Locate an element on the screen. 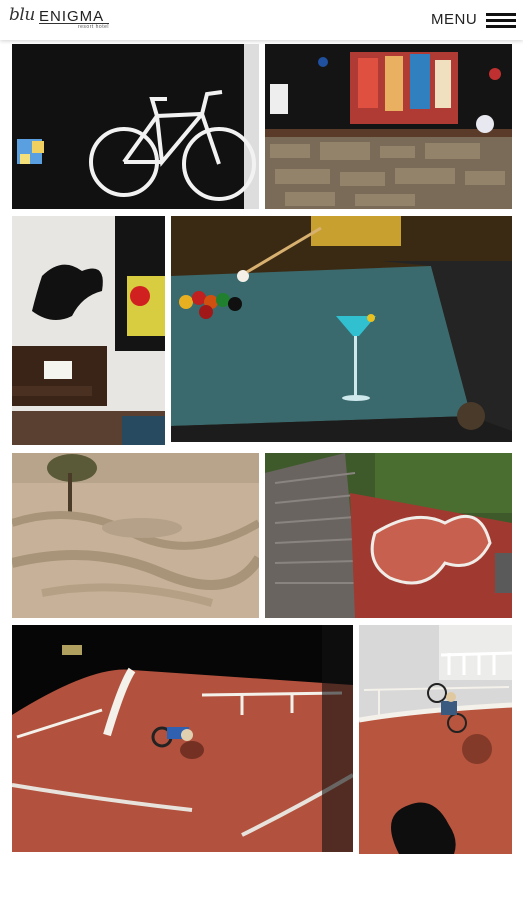  bluenigma-logo: blu ENIGMA resort hotel is located at coordinates (60, 18).